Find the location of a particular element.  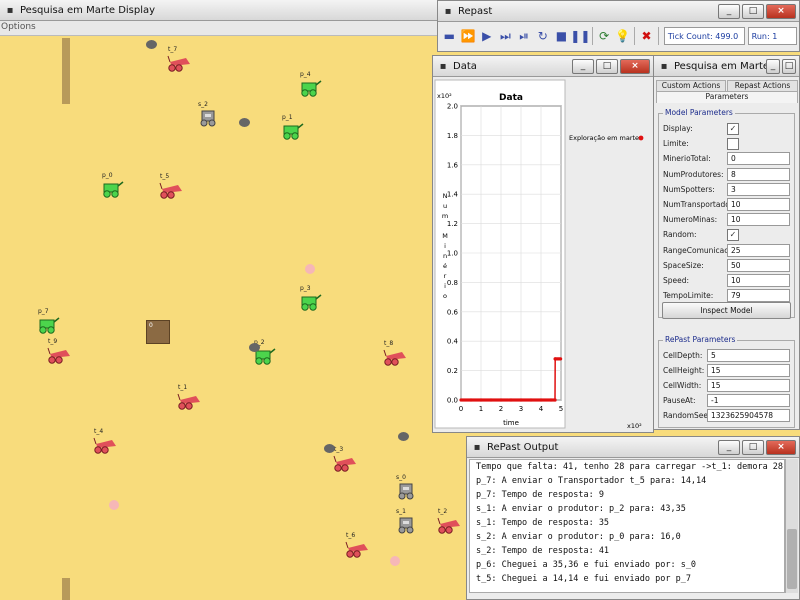

params-titlebar: ▪ Pesquisa em Marte _ □ is located at coordinates (726, 66).